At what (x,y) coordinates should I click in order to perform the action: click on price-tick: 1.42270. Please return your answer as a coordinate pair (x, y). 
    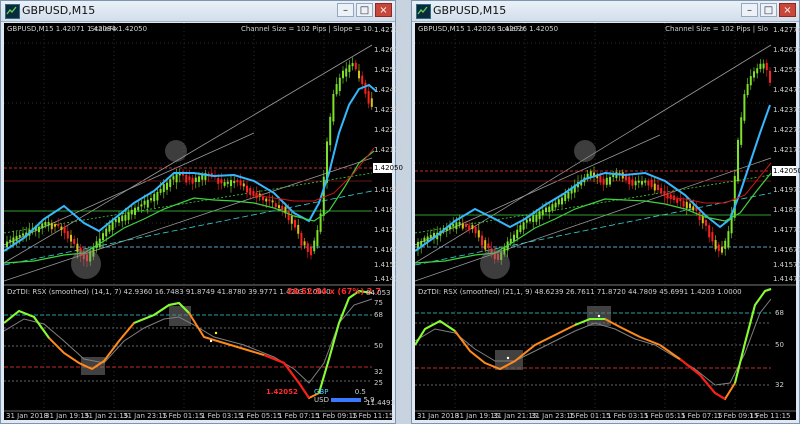
    Looking at the image, I should click on (786, 130).